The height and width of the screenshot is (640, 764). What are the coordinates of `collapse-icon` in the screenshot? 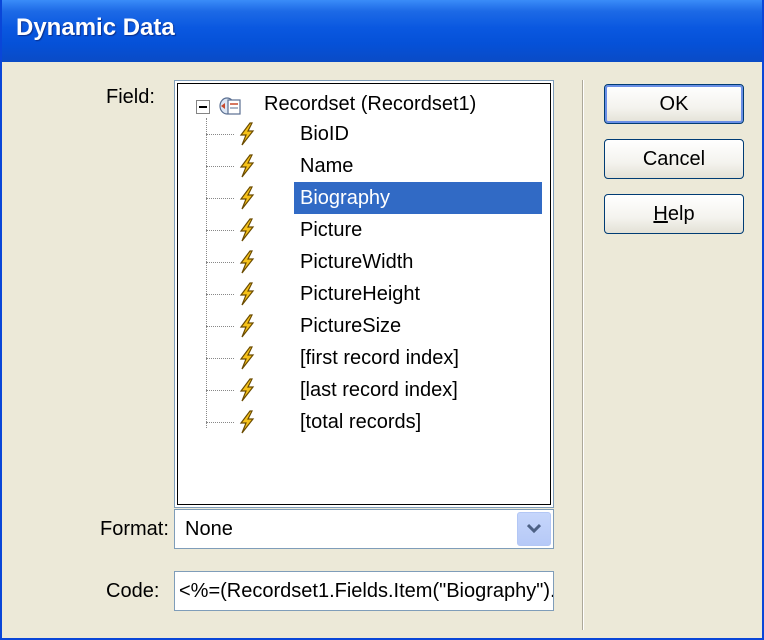 It's located at (203, 107).